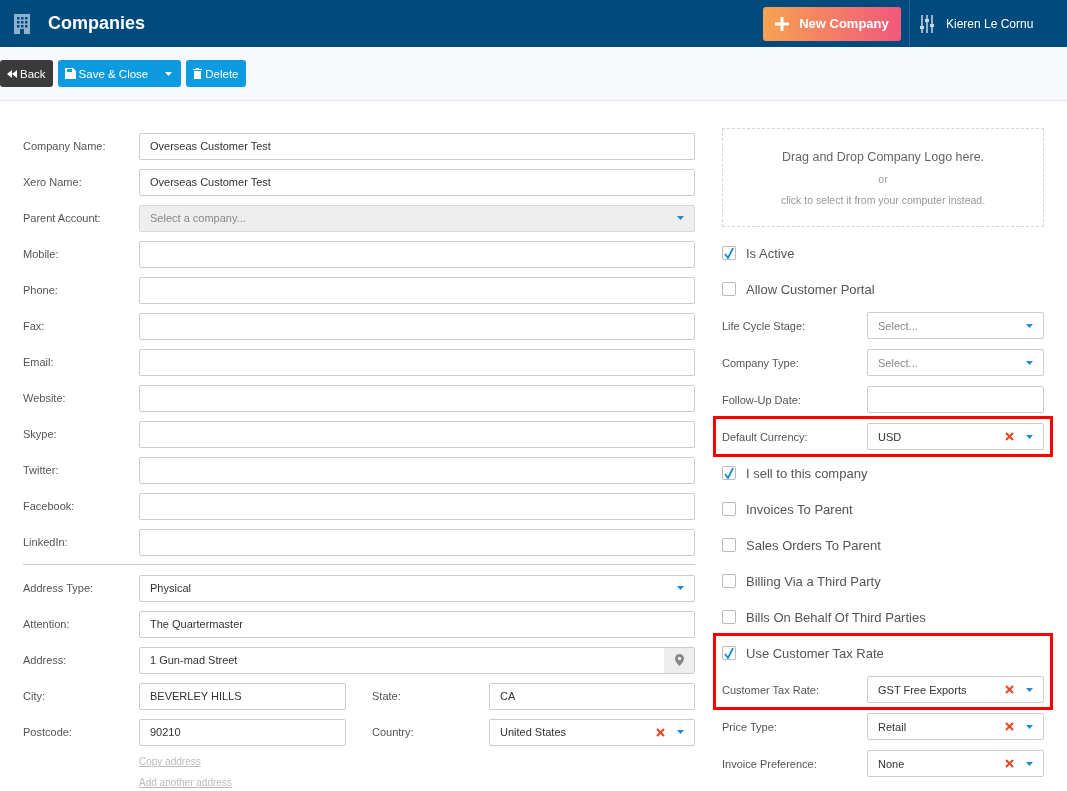 This screenshot has height=791, width=1067. I want to click on save-options-button, so click(168, 73).